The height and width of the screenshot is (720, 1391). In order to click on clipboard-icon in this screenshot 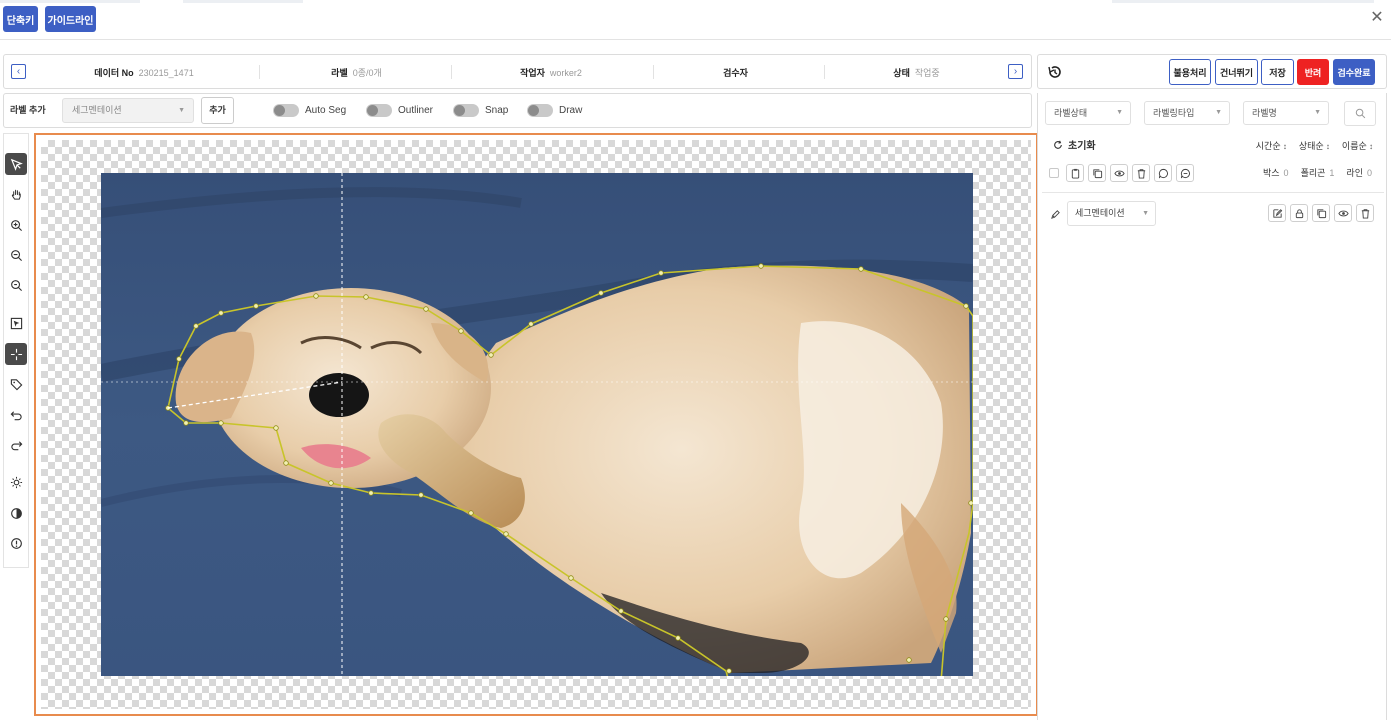, I will do `click(1075, 173)`.